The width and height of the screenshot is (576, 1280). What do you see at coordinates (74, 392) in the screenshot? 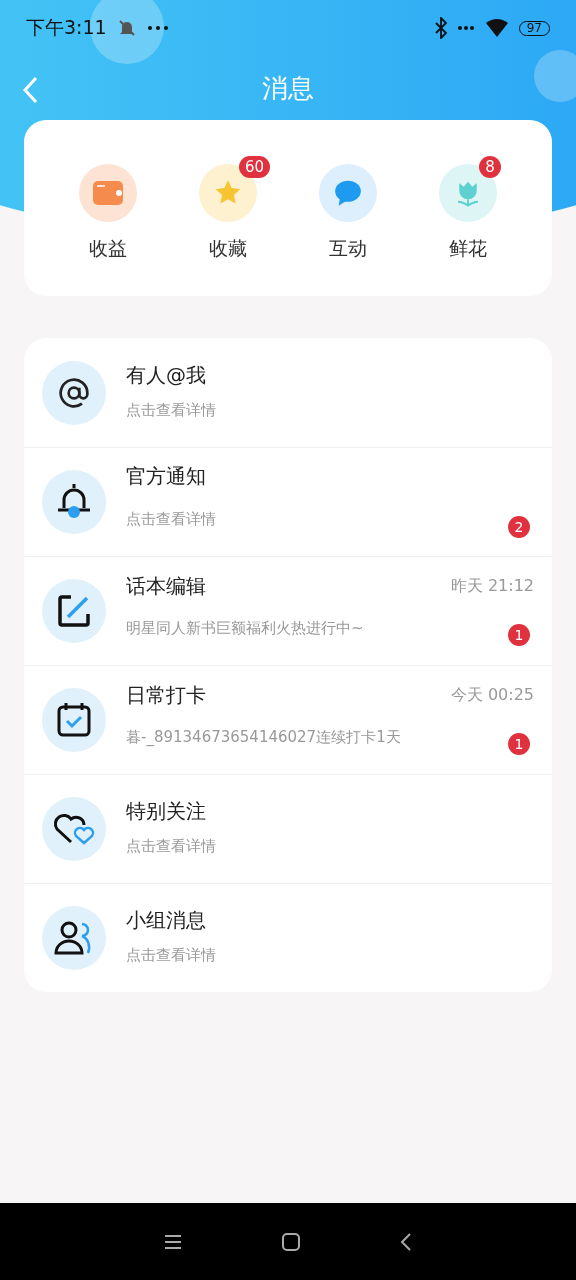
I see `at-sign-icon` at bounding box center [74, 392].